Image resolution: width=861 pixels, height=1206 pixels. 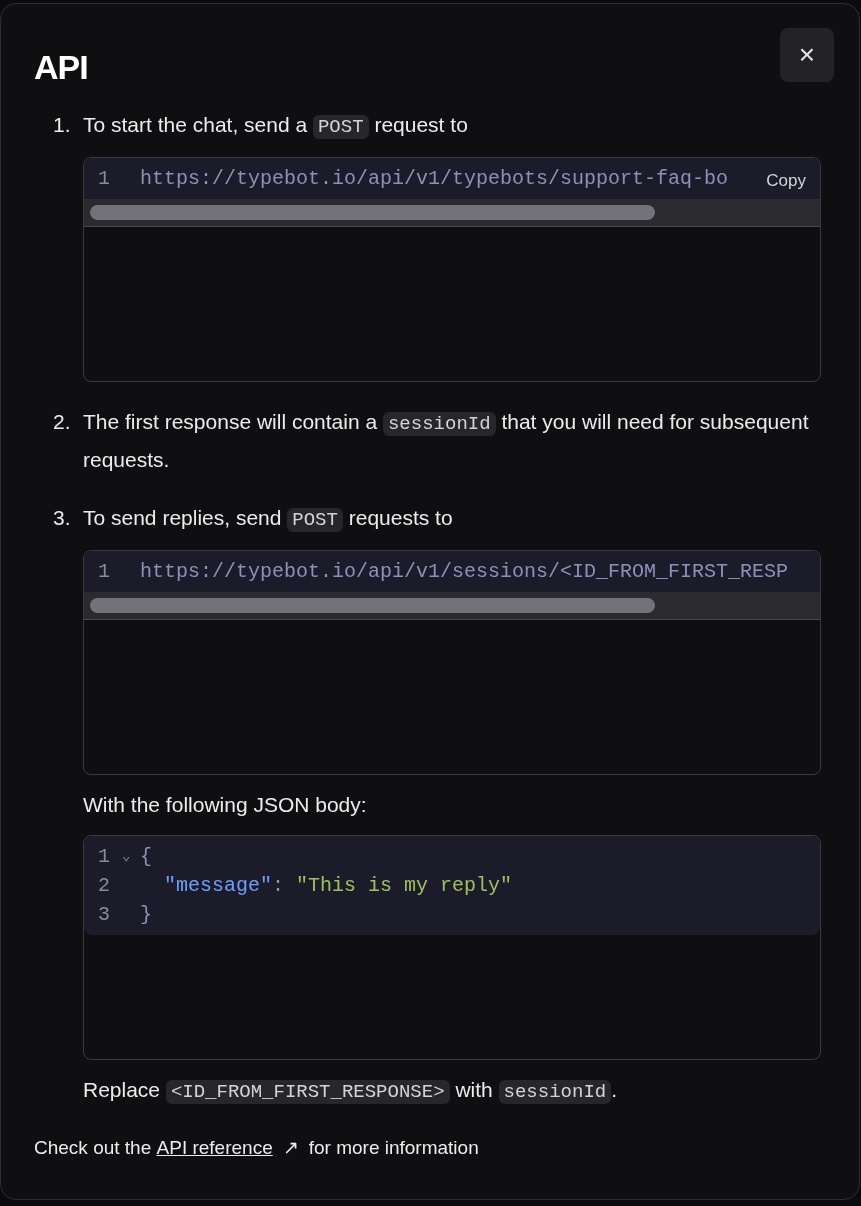 What do you see at coordinates (434, 178) in the screenshot?
I see `code-line: https://typebot.io/api/v1/typebots/support-faq-bo` at bounding box center [434, 178].